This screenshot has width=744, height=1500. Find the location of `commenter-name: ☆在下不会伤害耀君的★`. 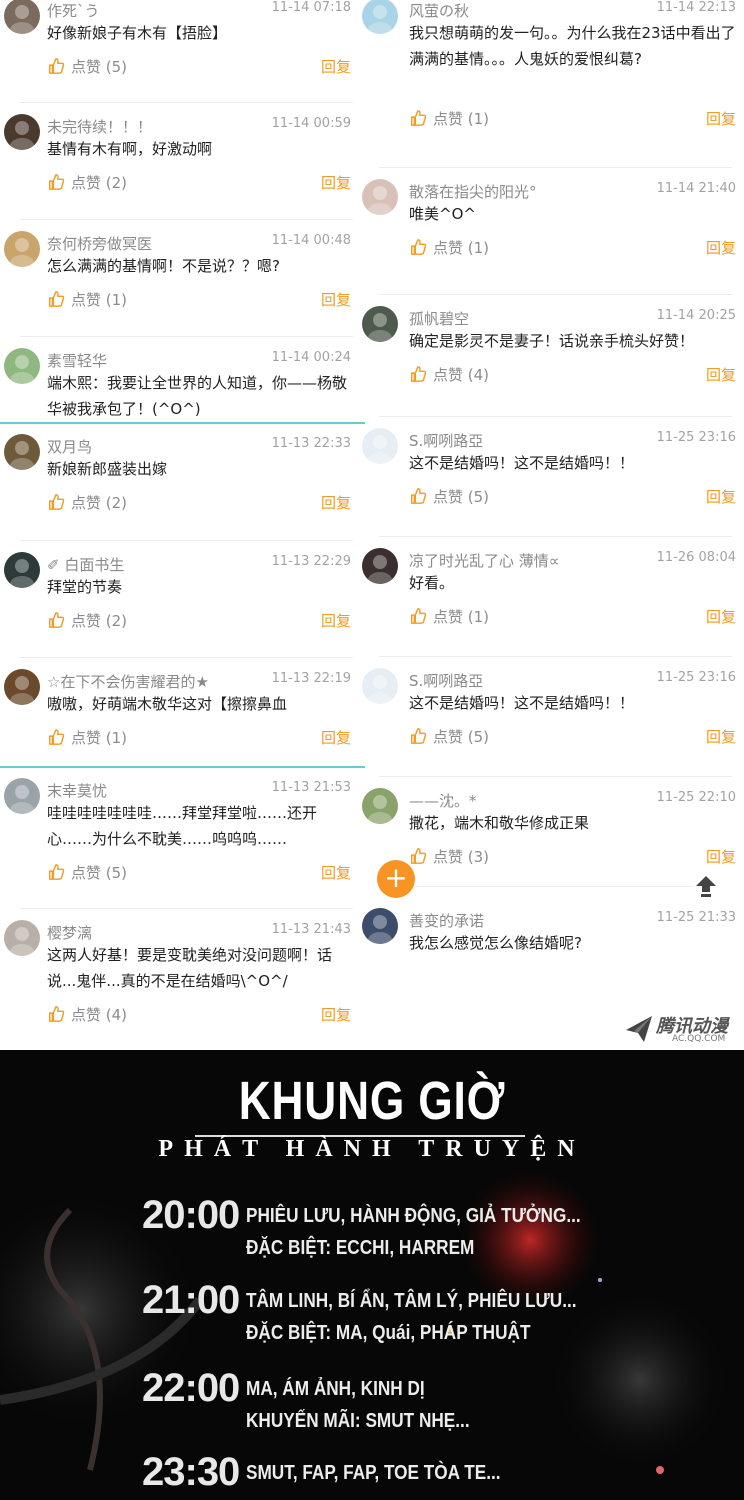

commenter-name: ☆在下不会伤害耀君的★ is located at coordinates (128, 681).